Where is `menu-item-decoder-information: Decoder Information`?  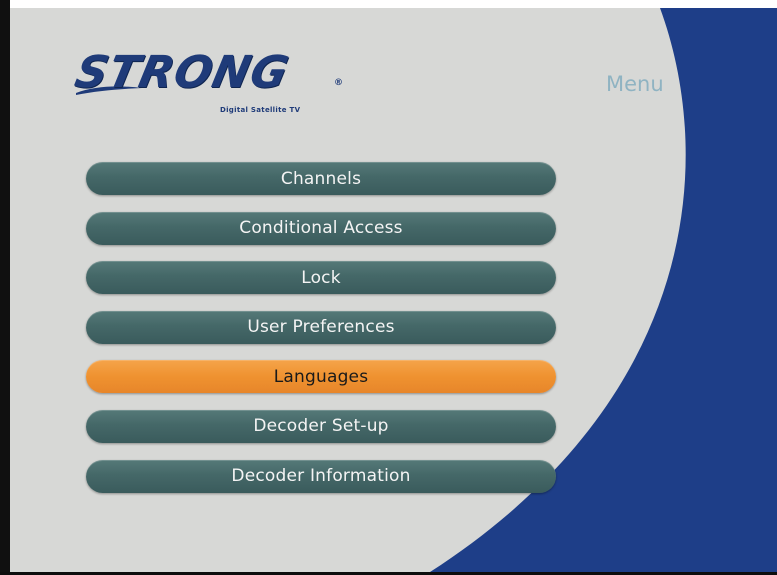 menu-item-decoder-information: Decoder Information is located at coordinates (321, 476).